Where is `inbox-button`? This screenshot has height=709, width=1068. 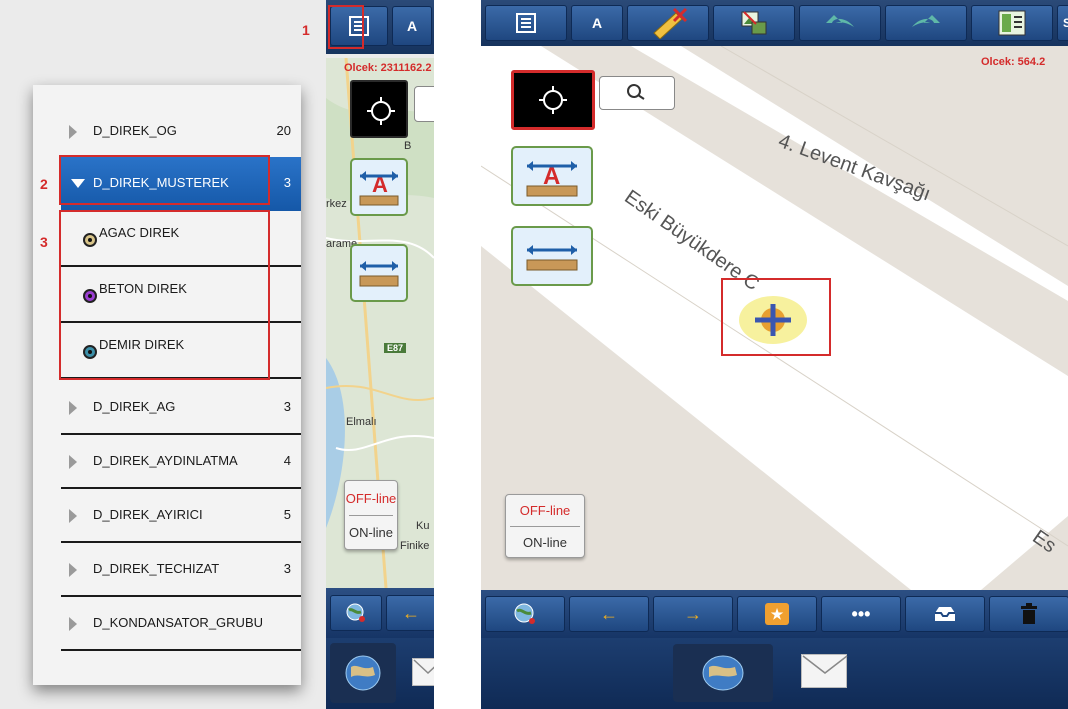 inbox-button is located at coordinates (945, 614).